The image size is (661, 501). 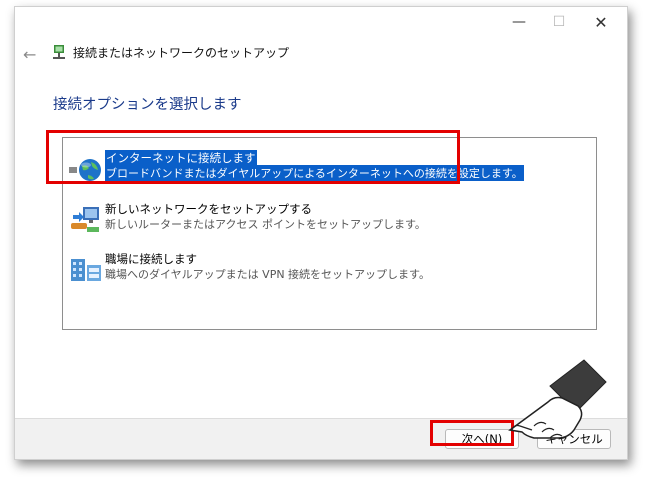 What do you see at coordinates (314, 173) in the screenshot?
I see `option-description: ブロードバンドまたはダイヤルアップによるインターネットへの接続を設定します。` at bounding box center [314, 173].